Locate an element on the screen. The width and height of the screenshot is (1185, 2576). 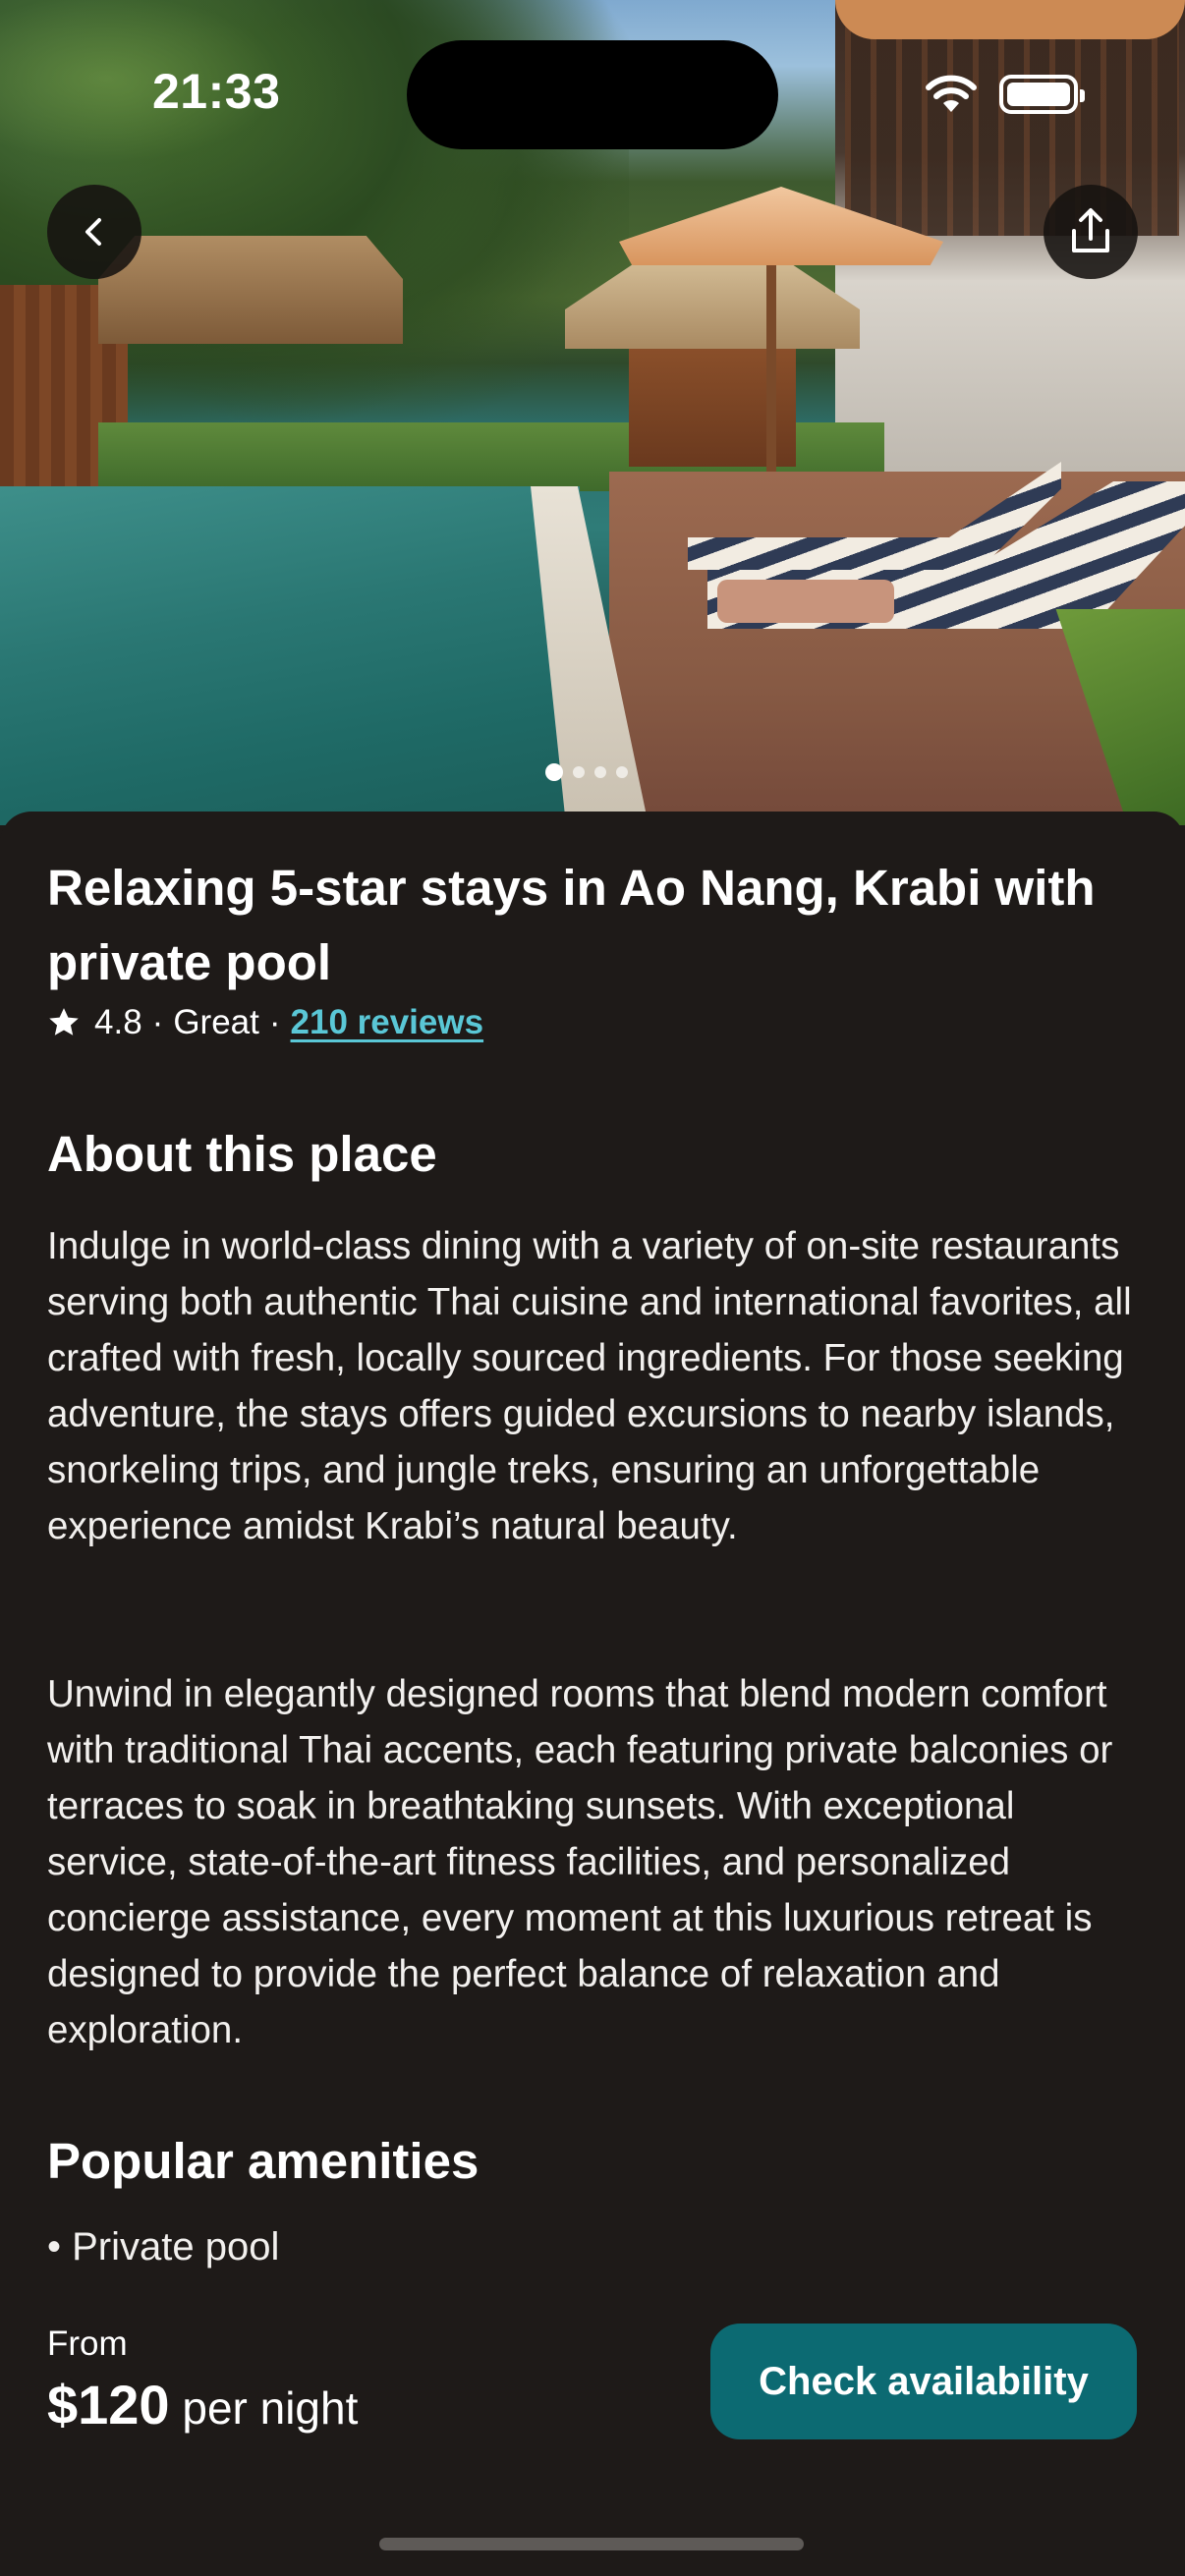
hero-lounger-cushion is located at coordinates (806, 601).